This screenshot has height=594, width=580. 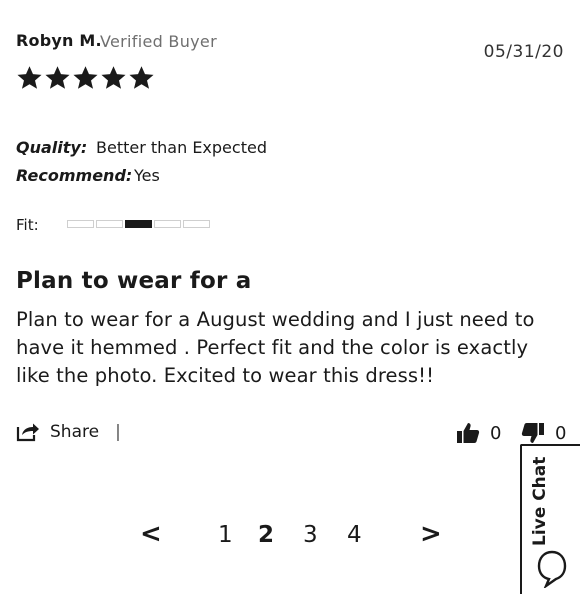 I want to click on share-icon, so click(x=27, y=432).